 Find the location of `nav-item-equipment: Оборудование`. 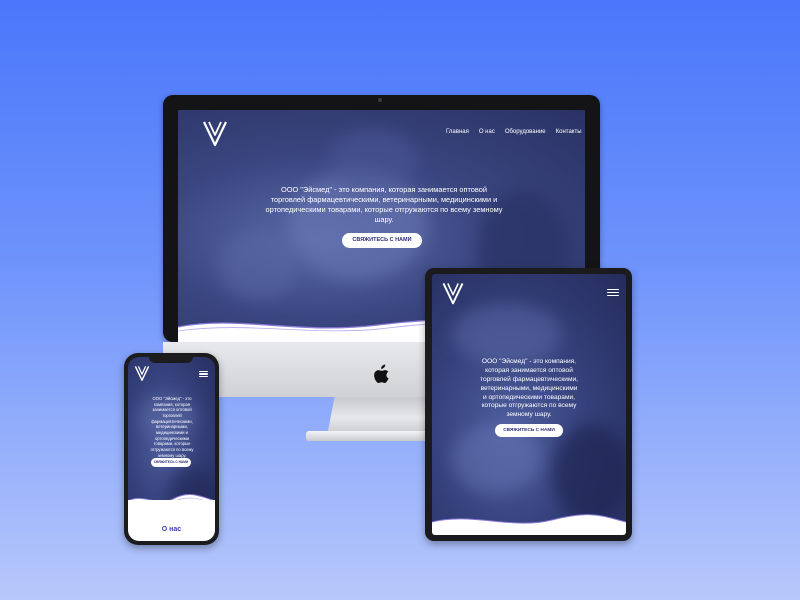

nav-item-equipment: Оборудование is located at coordinates (525, 132).